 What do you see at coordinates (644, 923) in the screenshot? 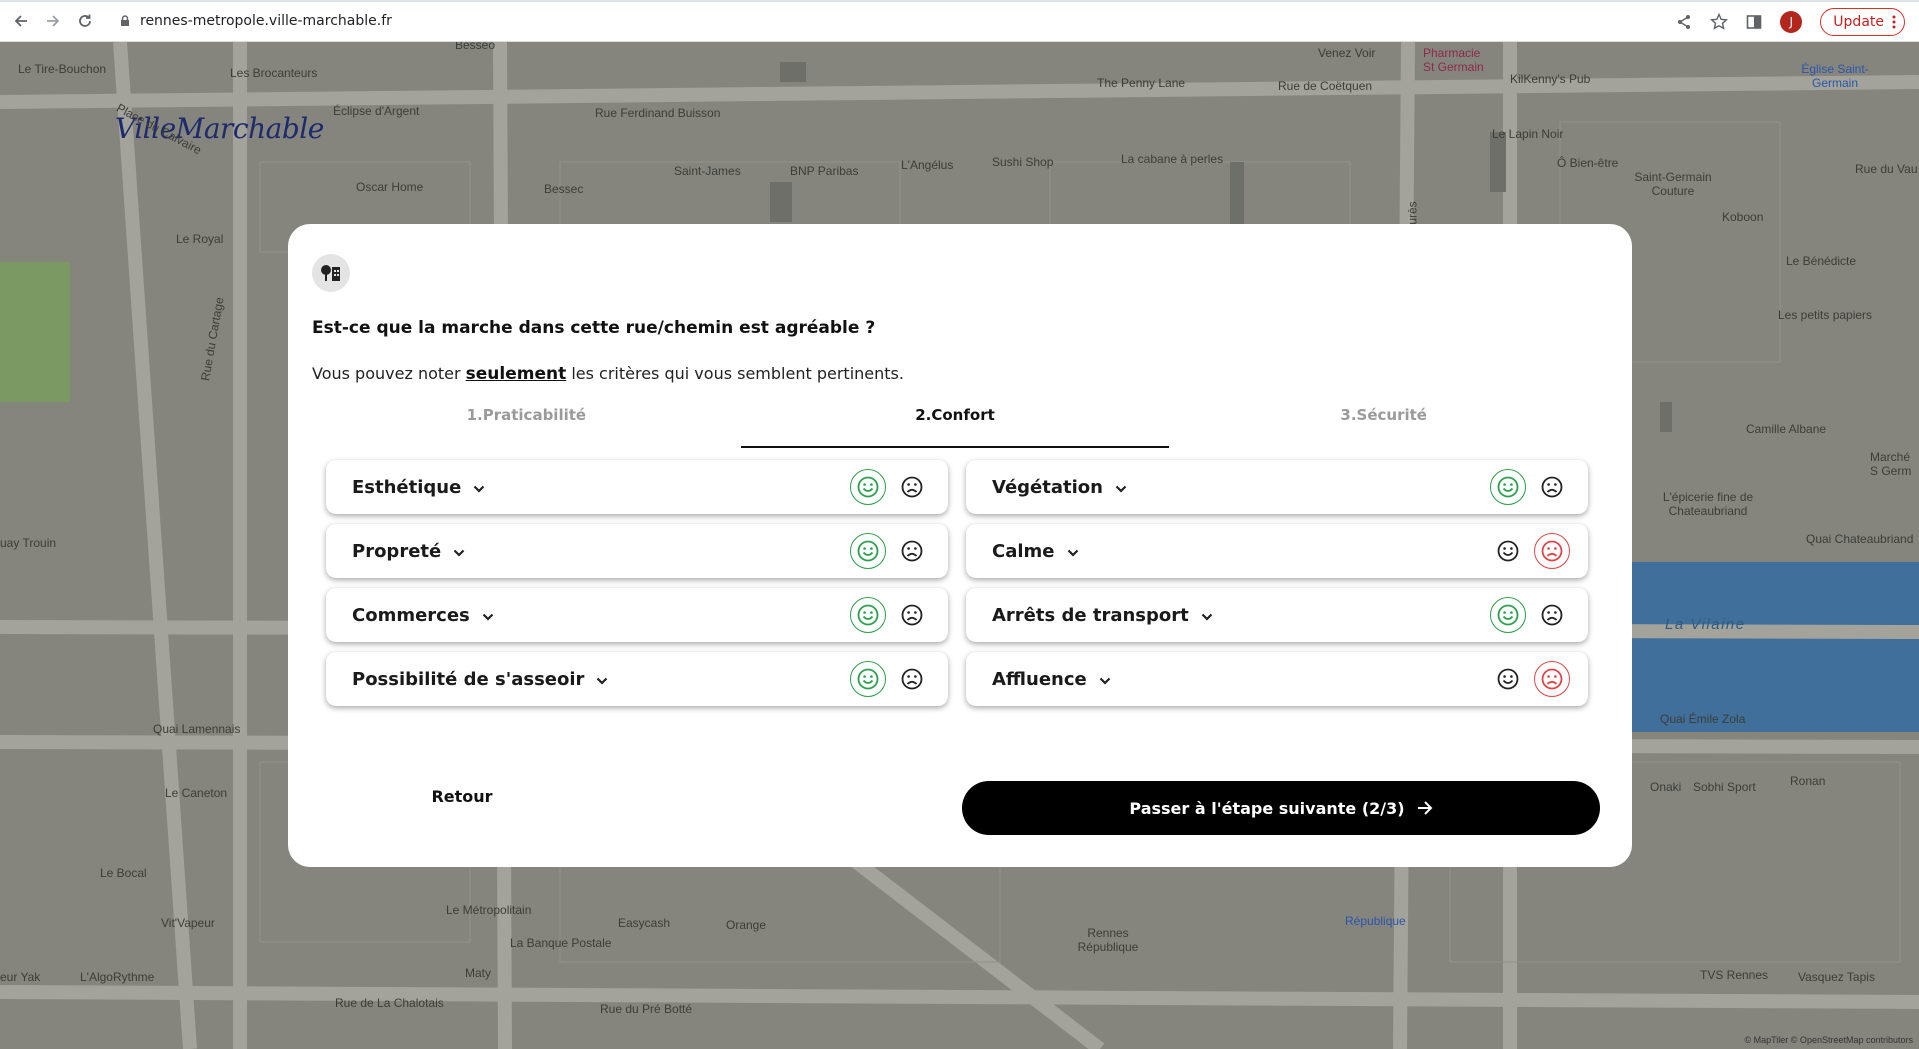
I see `map-label: Easycash` at bounding box center [644, 923].